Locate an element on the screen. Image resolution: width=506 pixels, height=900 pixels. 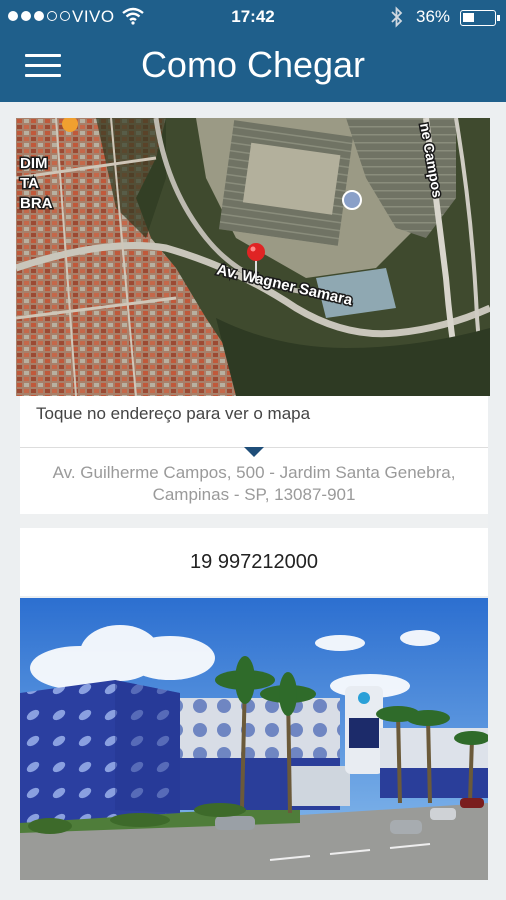
battery-percent: 36% is located at coordinates (433, 16).